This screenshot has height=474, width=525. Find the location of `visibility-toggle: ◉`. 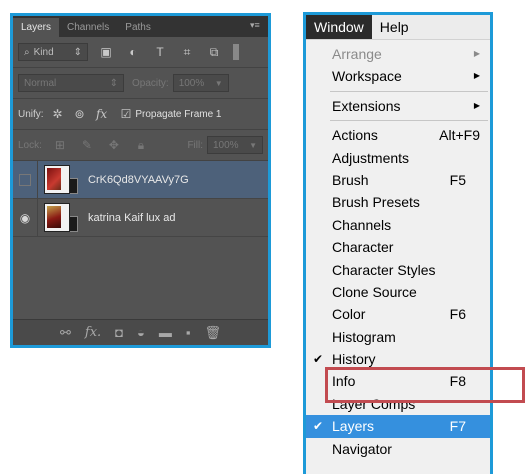

visibility-toggle: ◉ is located at coordinates (25, 217).